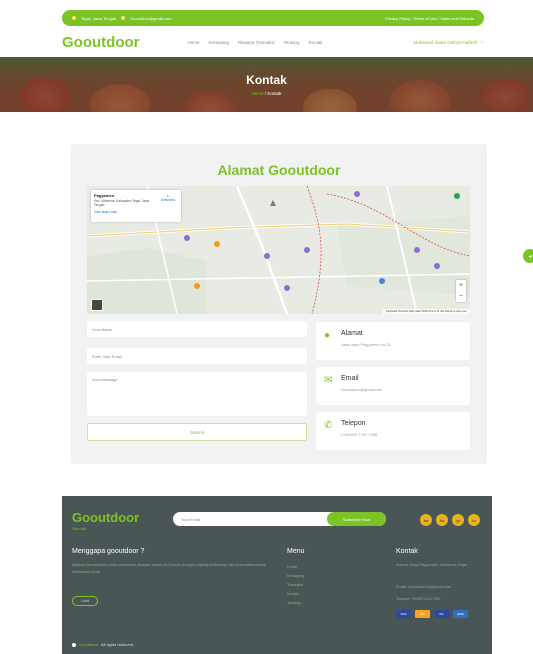 The image size is (533, 654). Describe the element at coordinates (461, 285) in the screenshot. I see `zoom-in-button: +` at that location.